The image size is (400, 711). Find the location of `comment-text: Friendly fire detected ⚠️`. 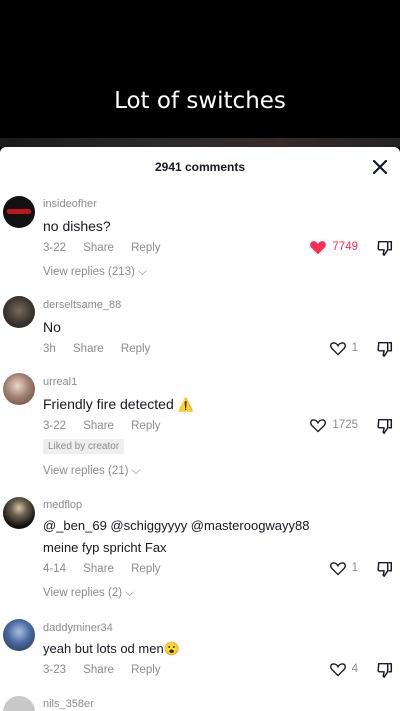

comment-text: Friendly fire detected ⚠️ is located at coordinates (118, 404).